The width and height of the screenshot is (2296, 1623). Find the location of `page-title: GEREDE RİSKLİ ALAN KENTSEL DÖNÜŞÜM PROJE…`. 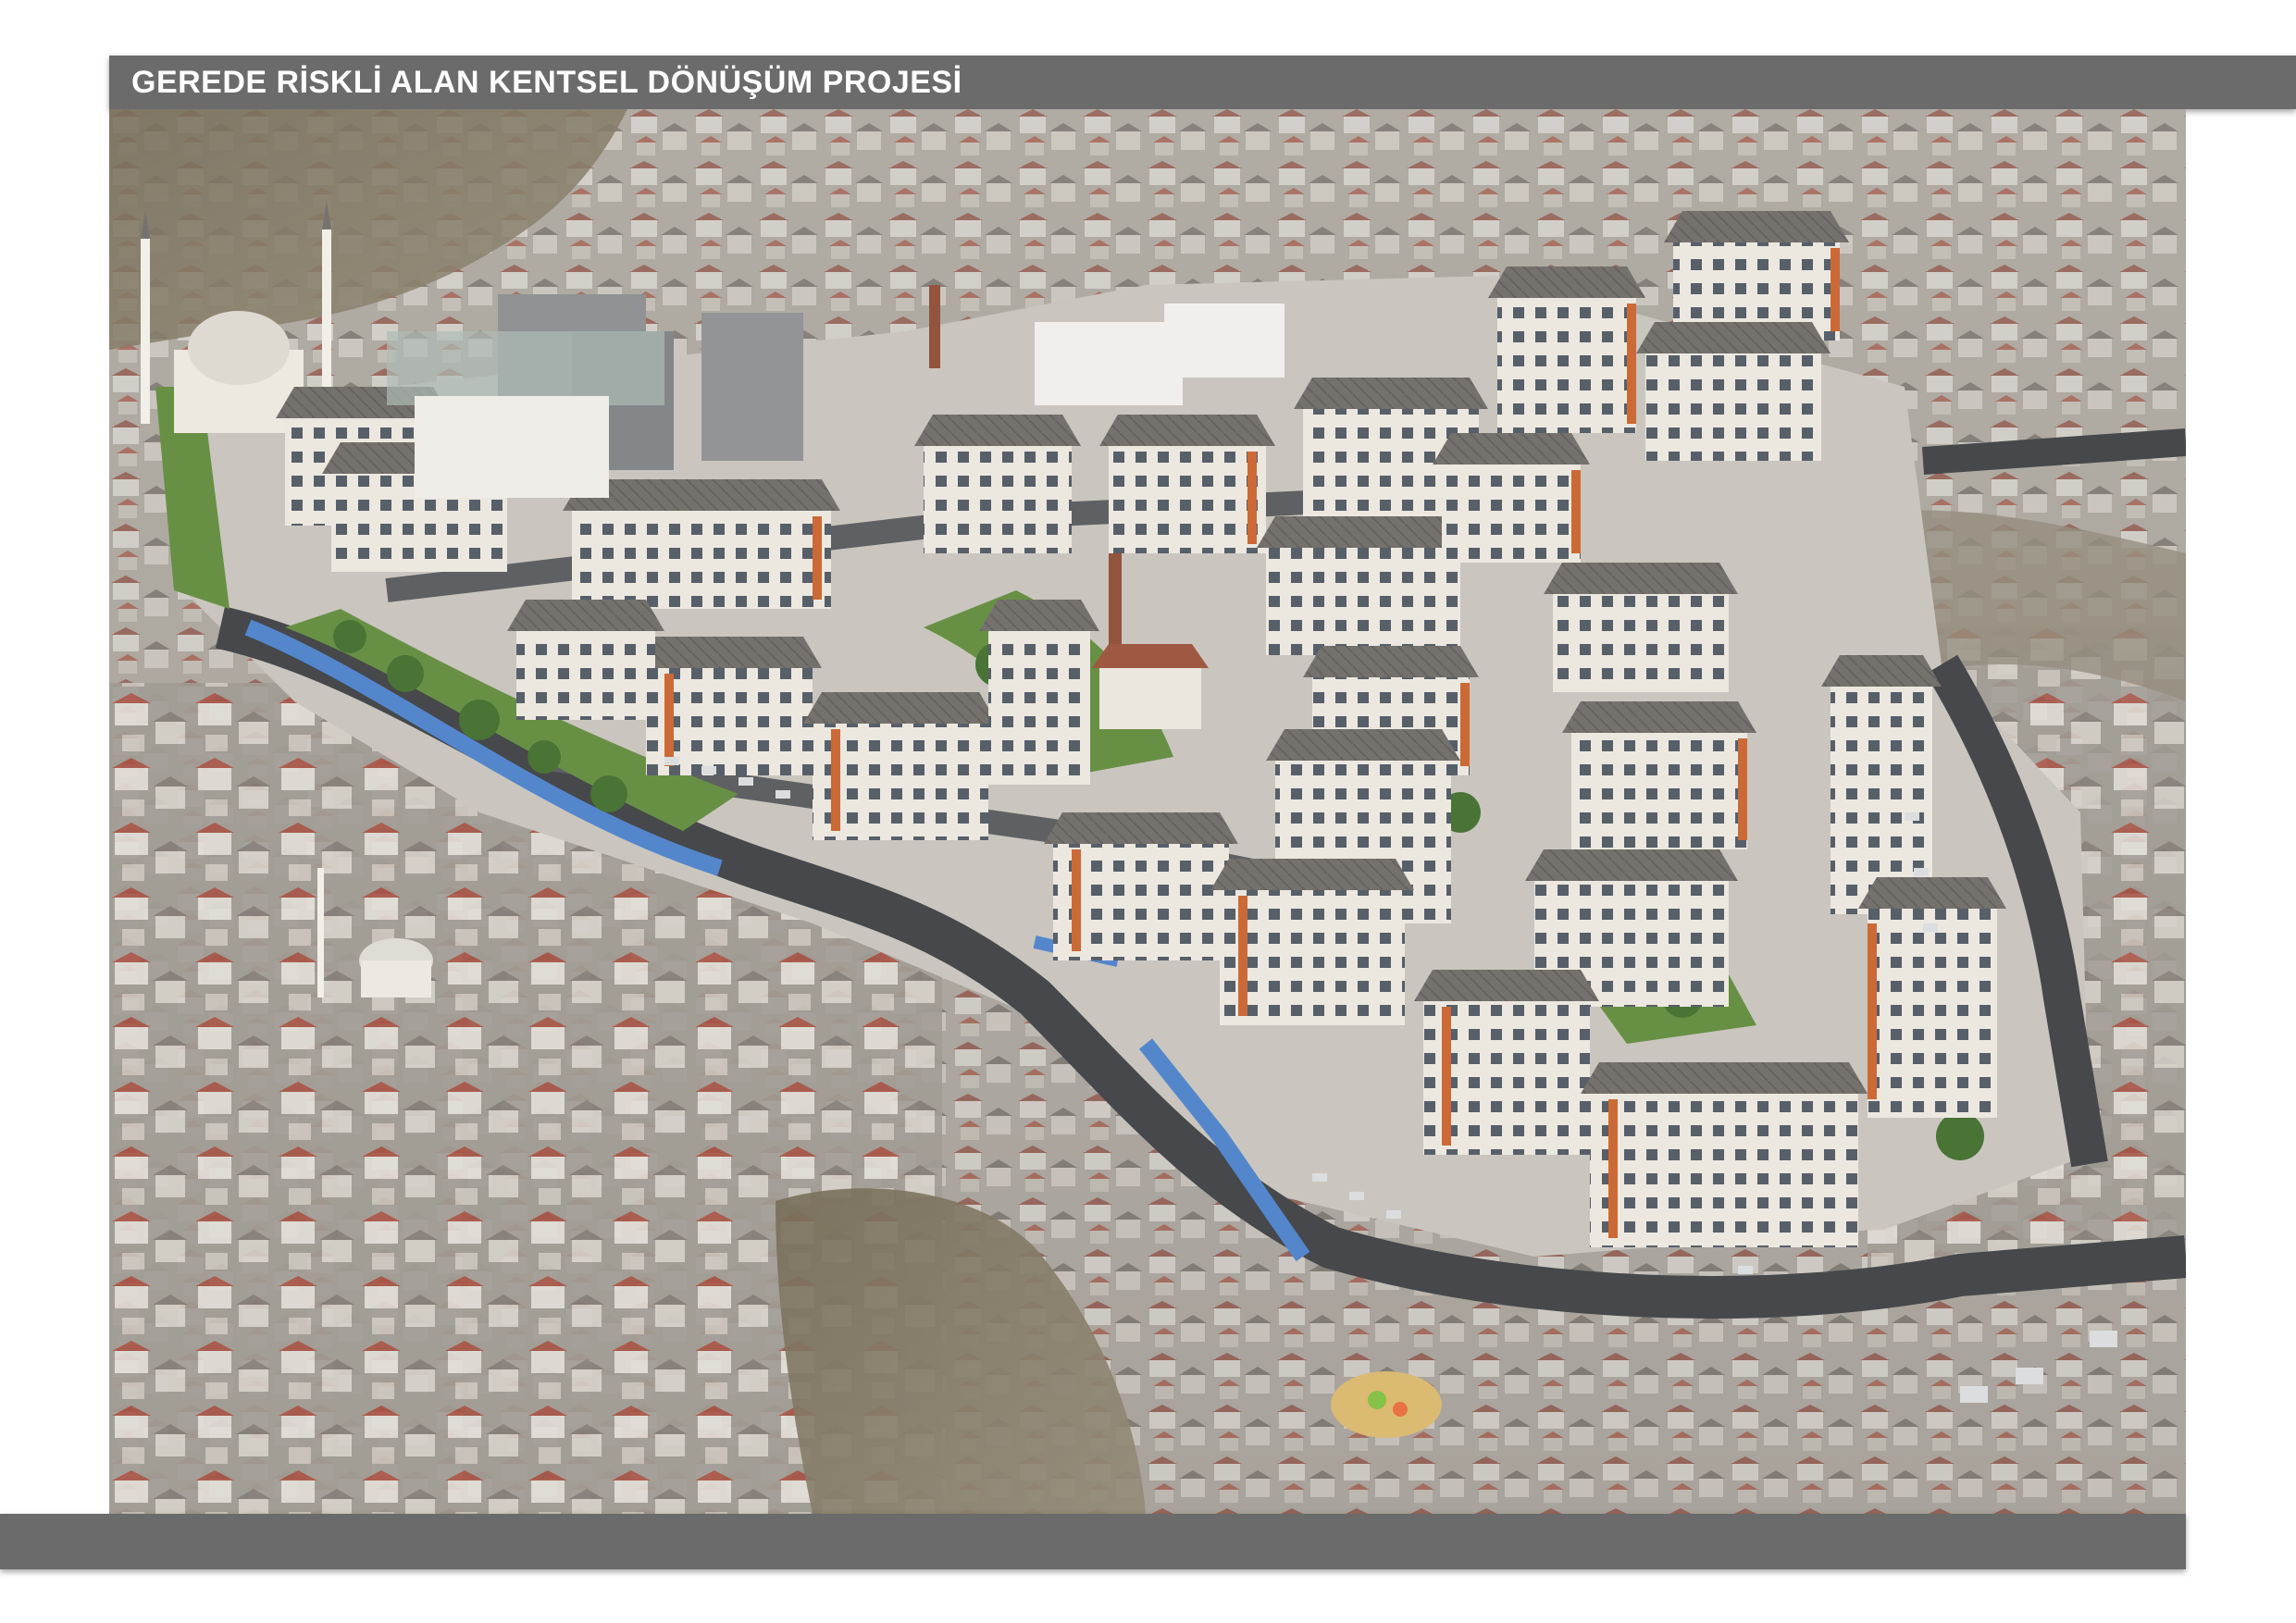

page-title: GEREDE RİSKLİ ALAN KENTSEL DÖNÜŞÜM PROJE… is located at coordinates (546, 82).